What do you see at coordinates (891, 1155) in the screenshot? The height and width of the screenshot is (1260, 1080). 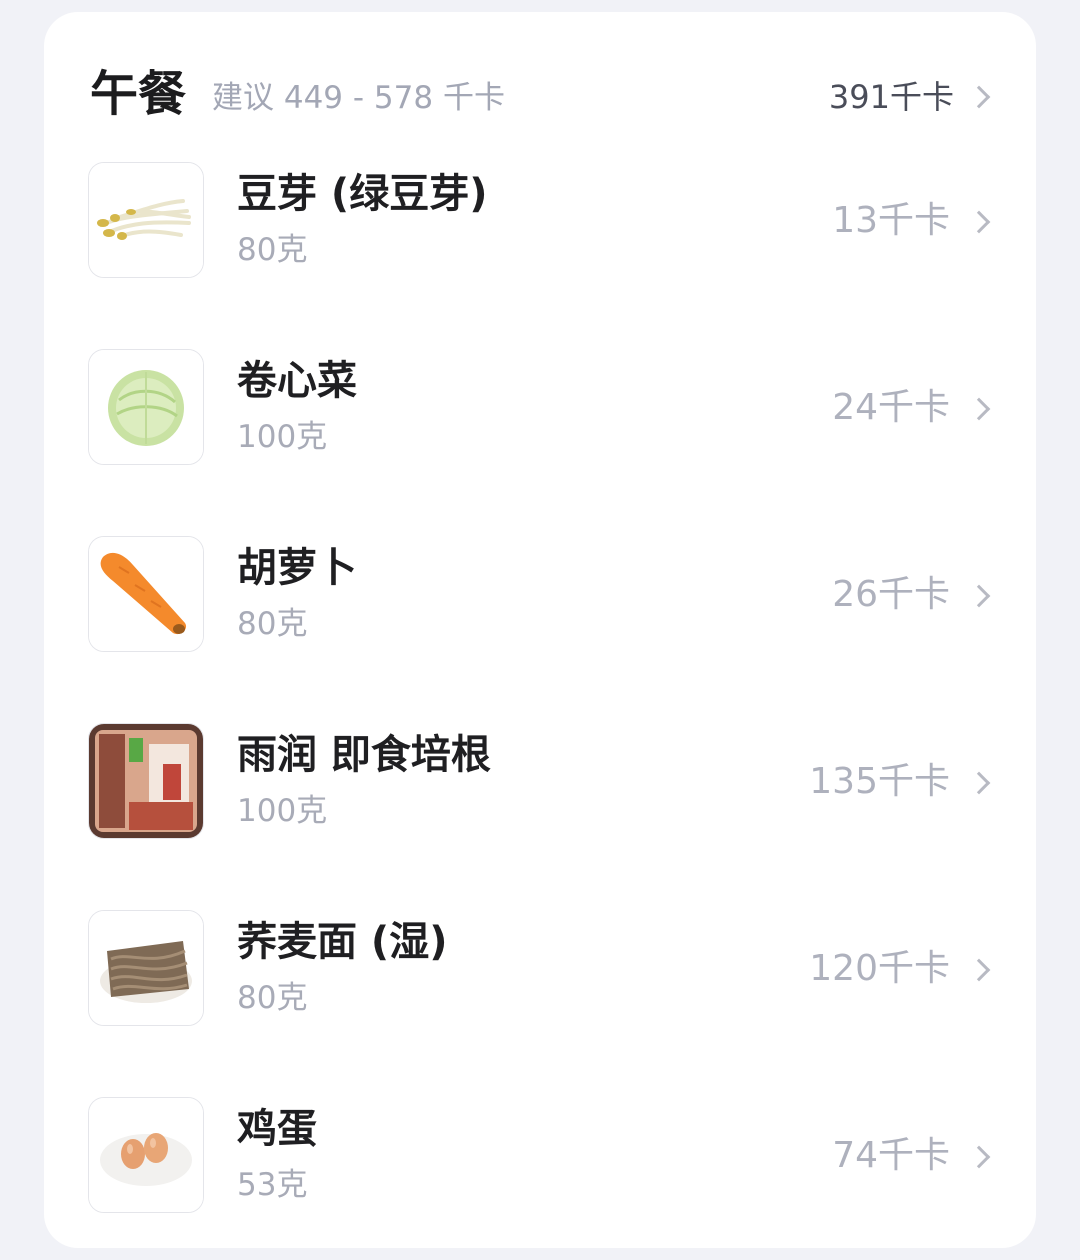 I see `food-calories: 74千卡` at bounding box center [891, 1155].